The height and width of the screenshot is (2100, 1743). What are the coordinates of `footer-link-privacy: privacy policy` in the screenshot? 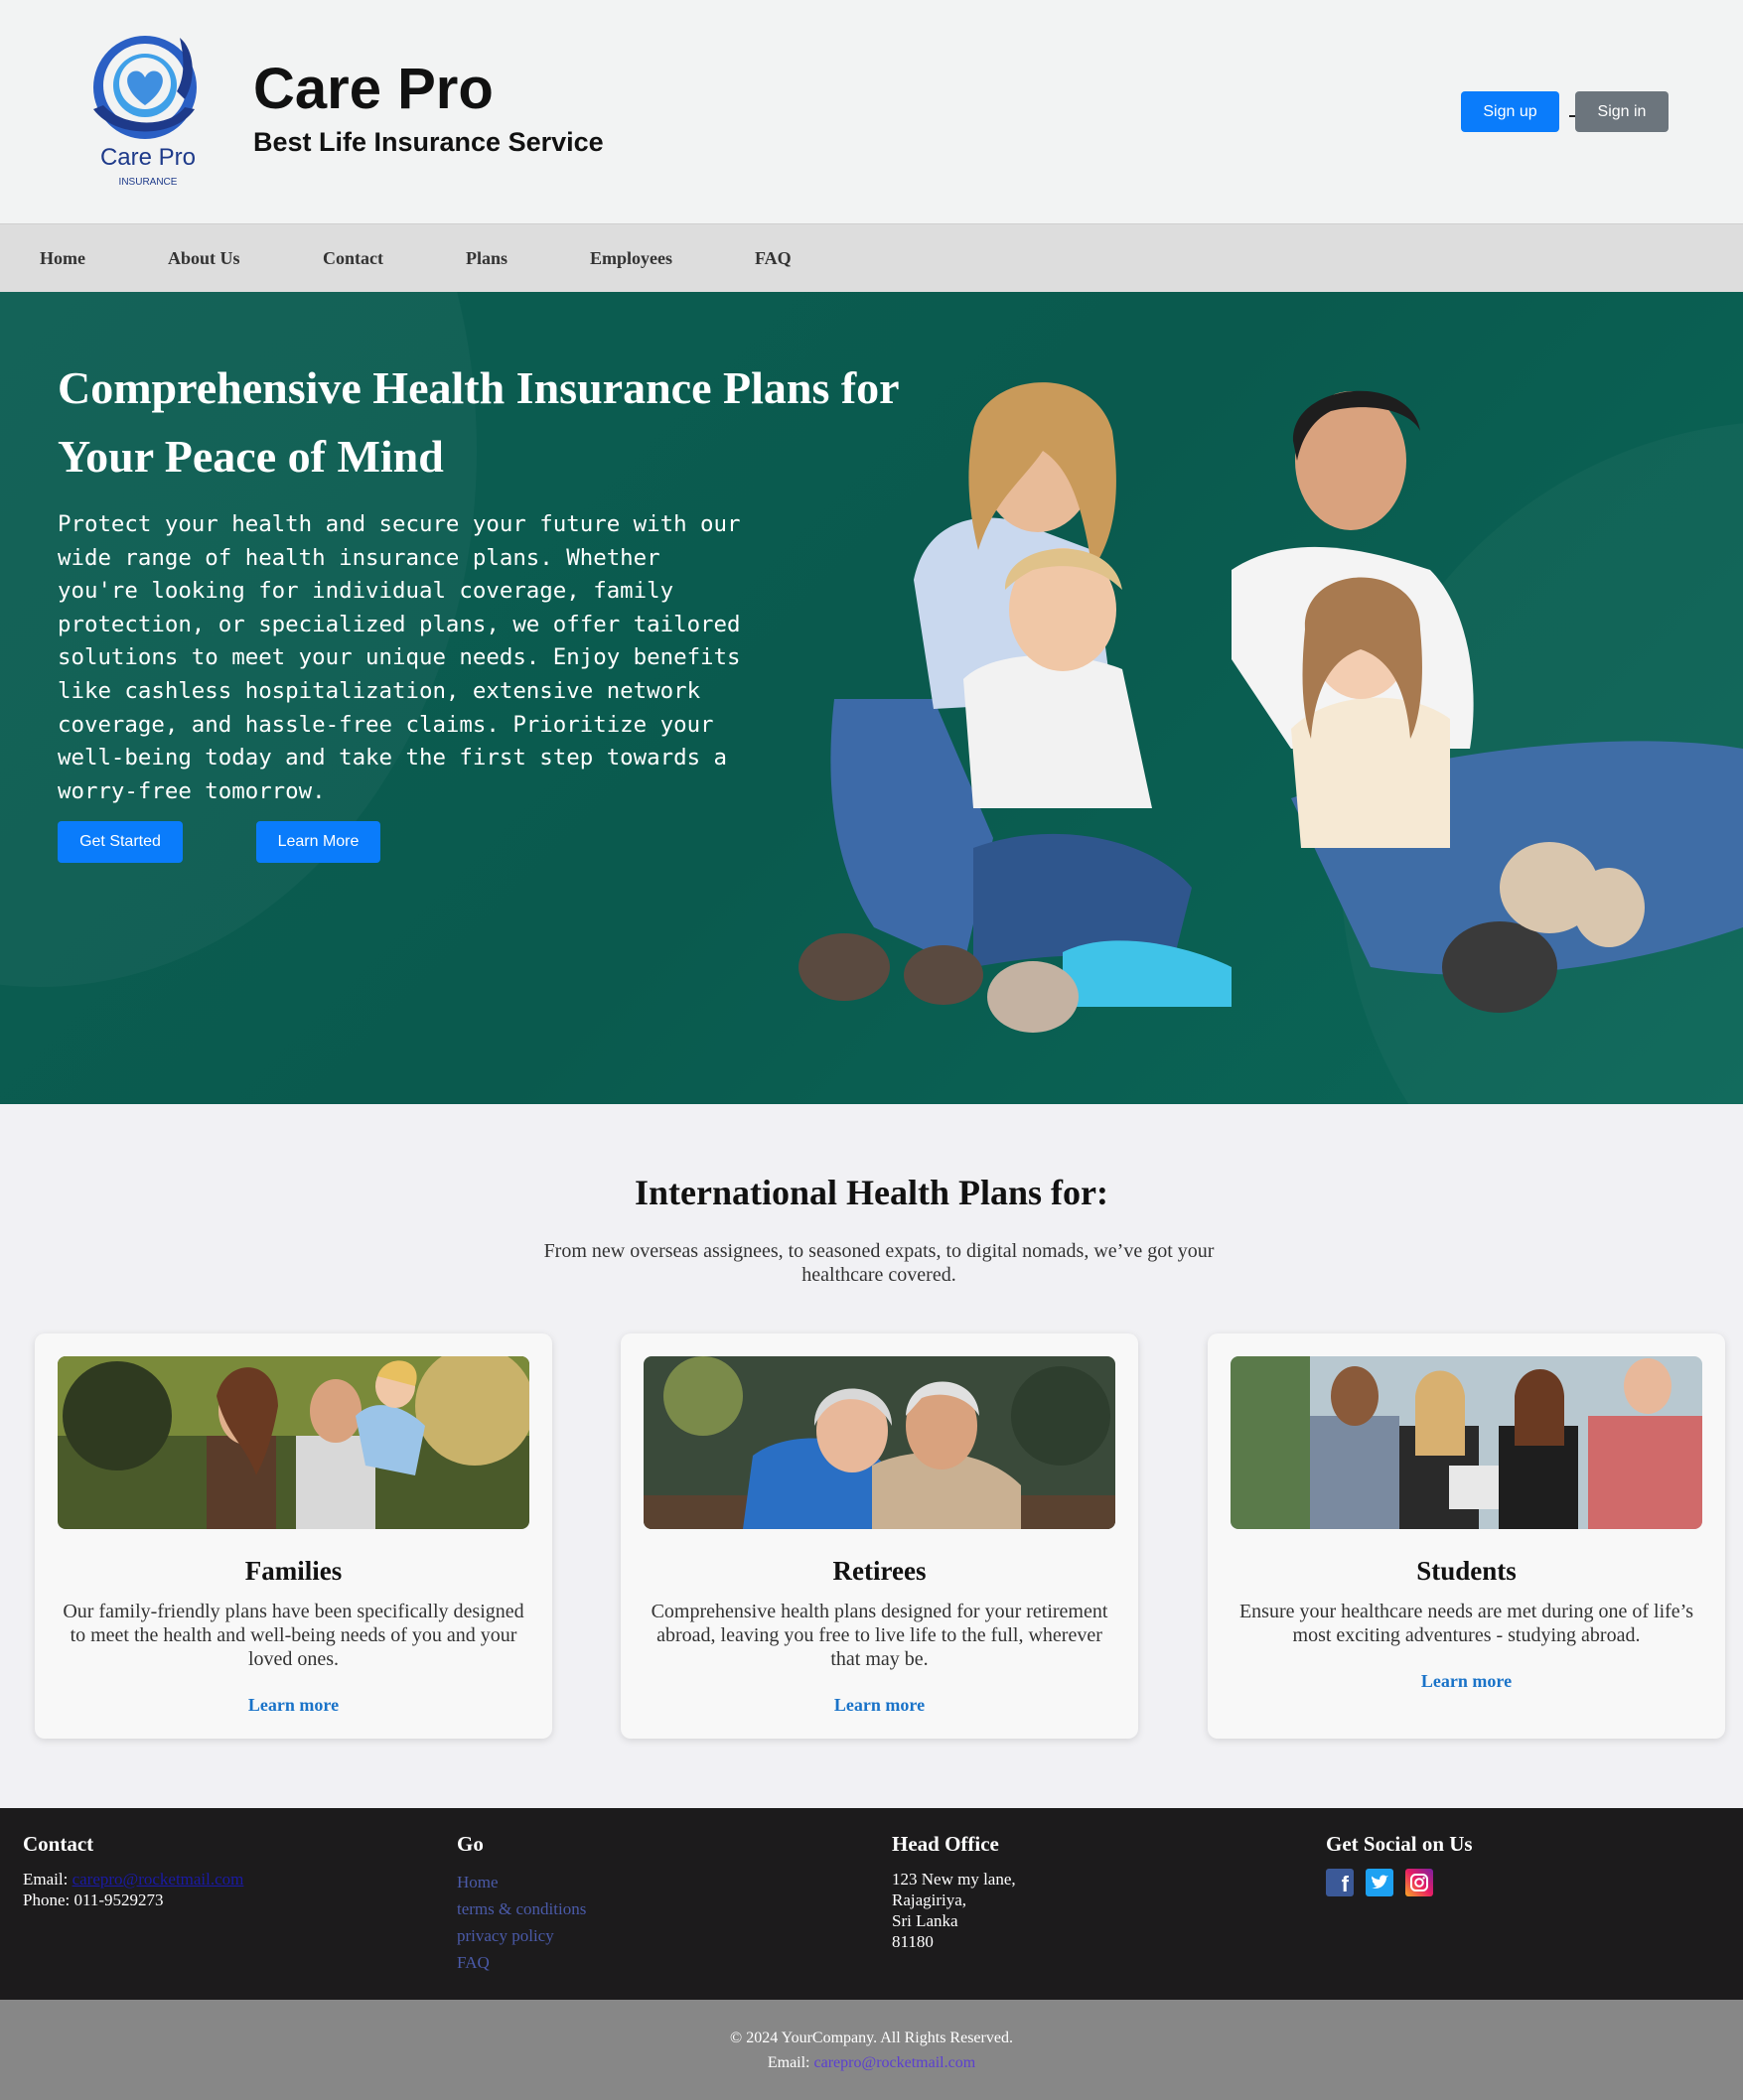 It's located at (521, 1935).